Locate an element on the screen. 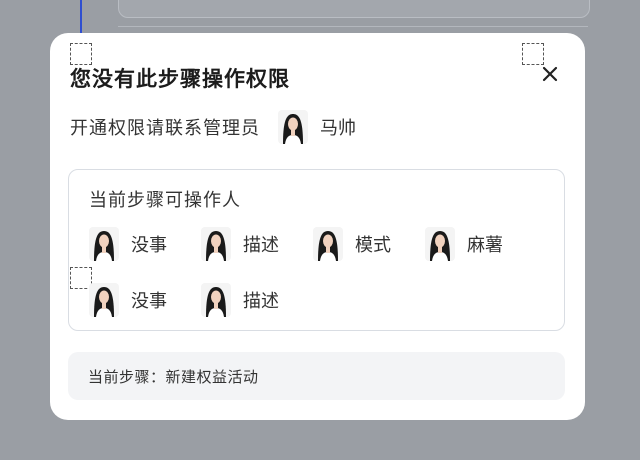  close-button is located at coordinates (550, 74).